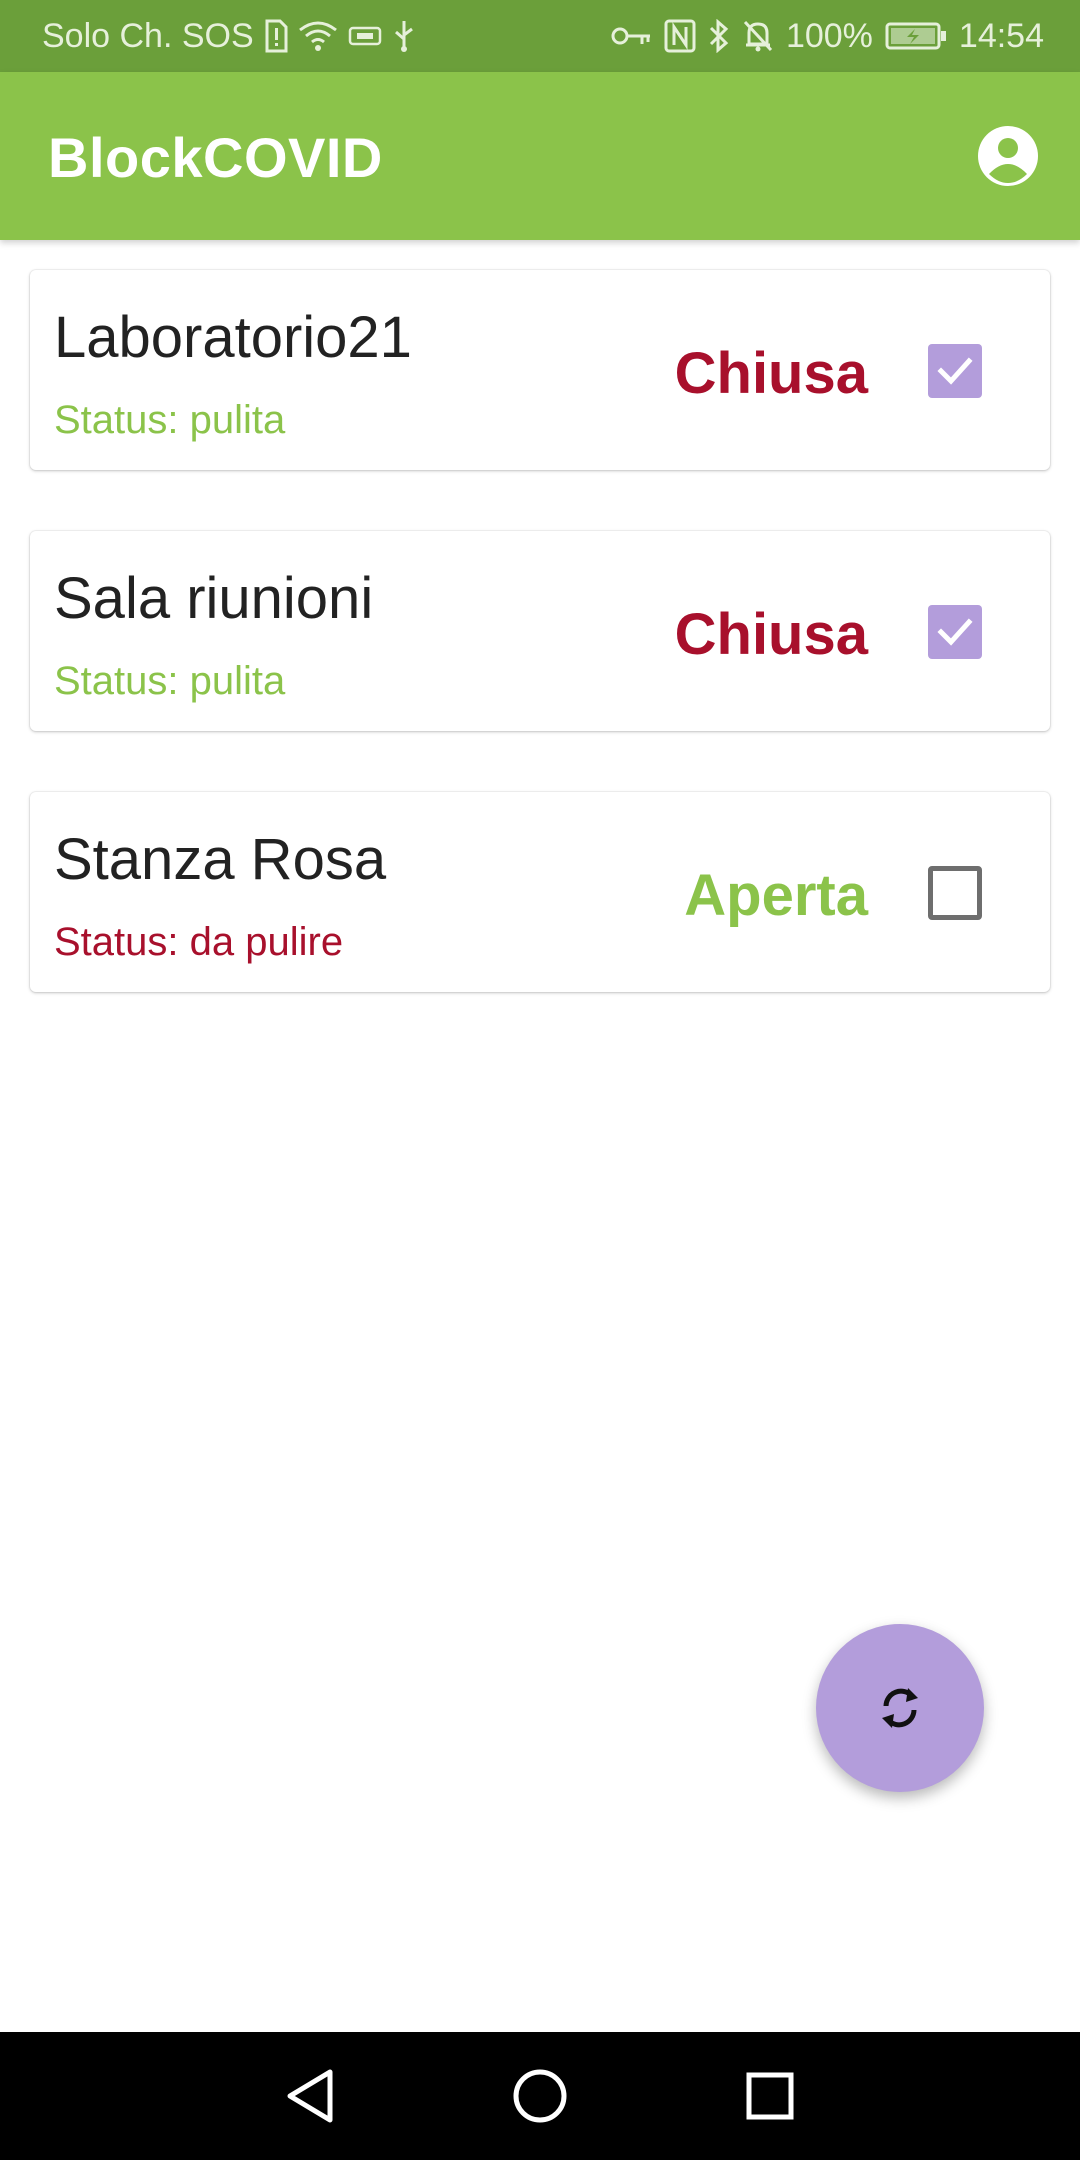  What do you see at coordinates (776, 895) in the screenshot?
I see `room-lock-state: Aperta` at bounding box center [776, 895].